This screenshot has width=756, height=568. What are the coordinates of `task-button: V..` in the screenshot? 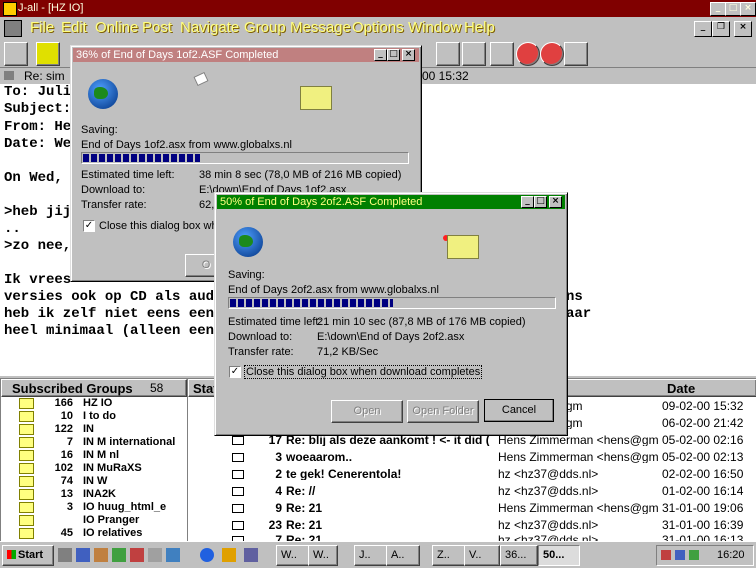 It's located at (482, 555).